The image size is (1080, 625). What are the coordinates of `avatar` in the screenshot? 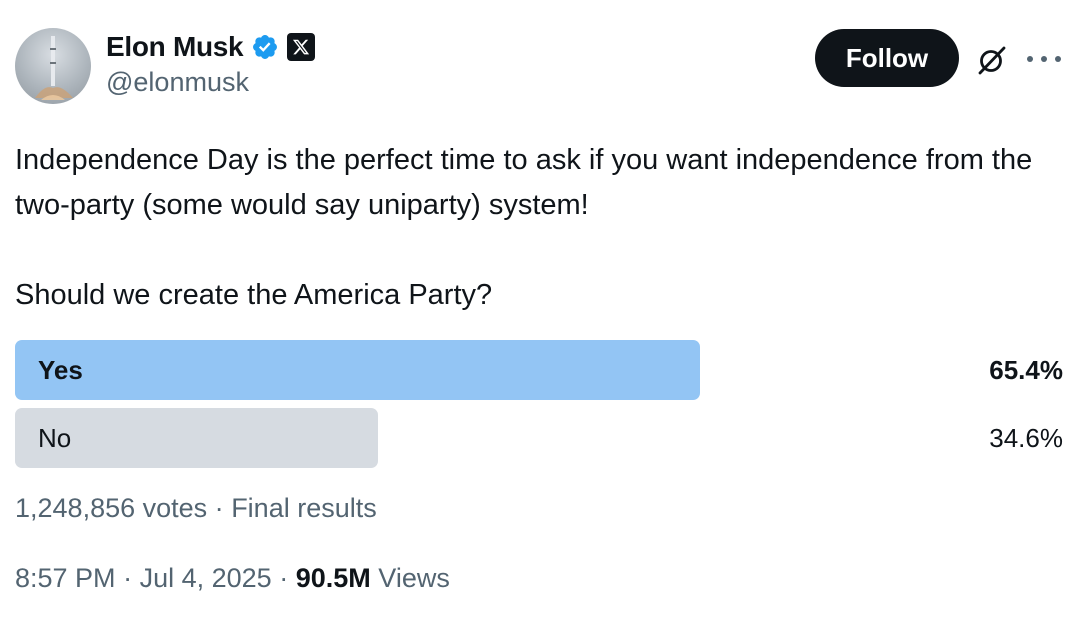 It's located at (53, 66).